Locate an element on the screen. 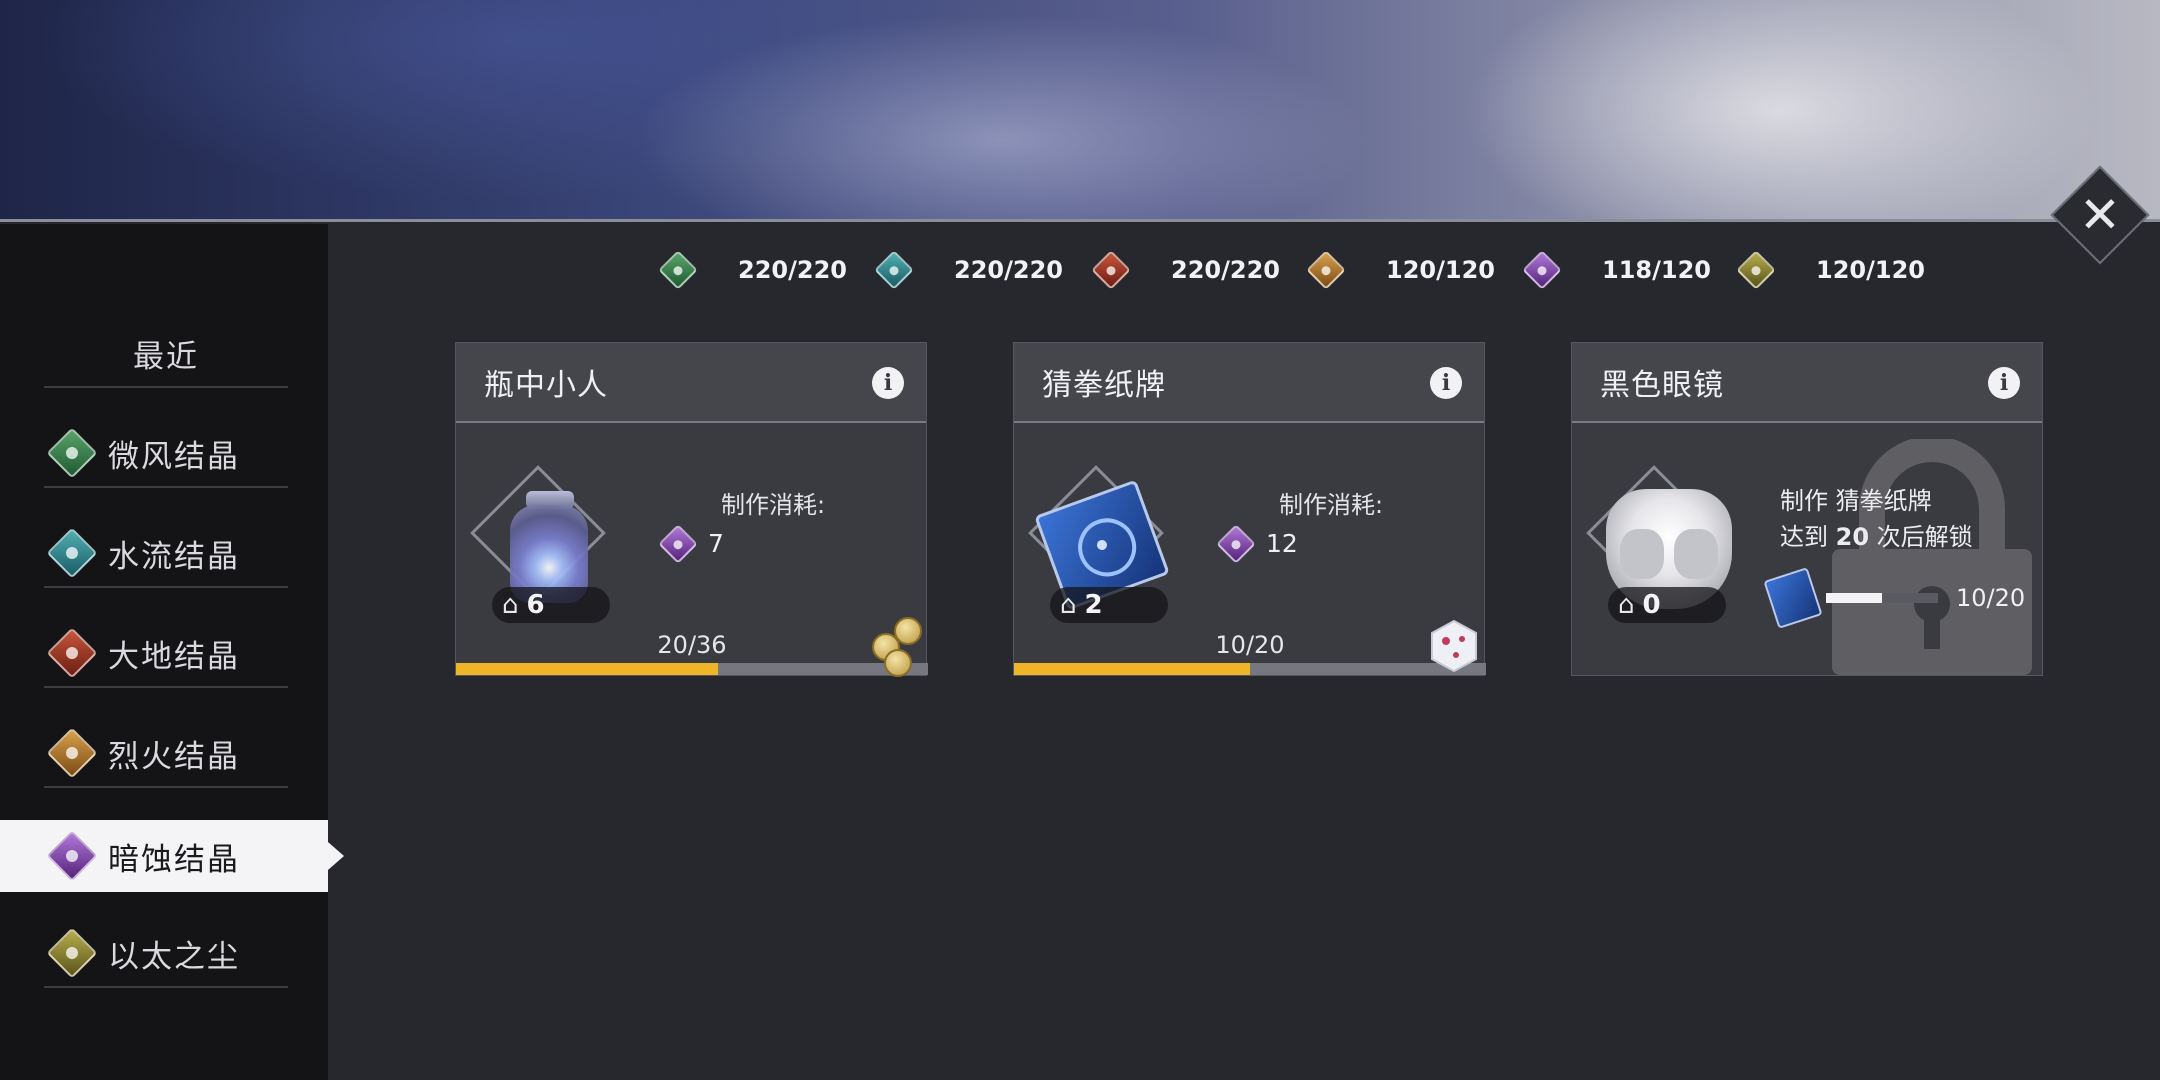  sidebar-item-label: 以太之尘 is located at coordinates (174, 956).